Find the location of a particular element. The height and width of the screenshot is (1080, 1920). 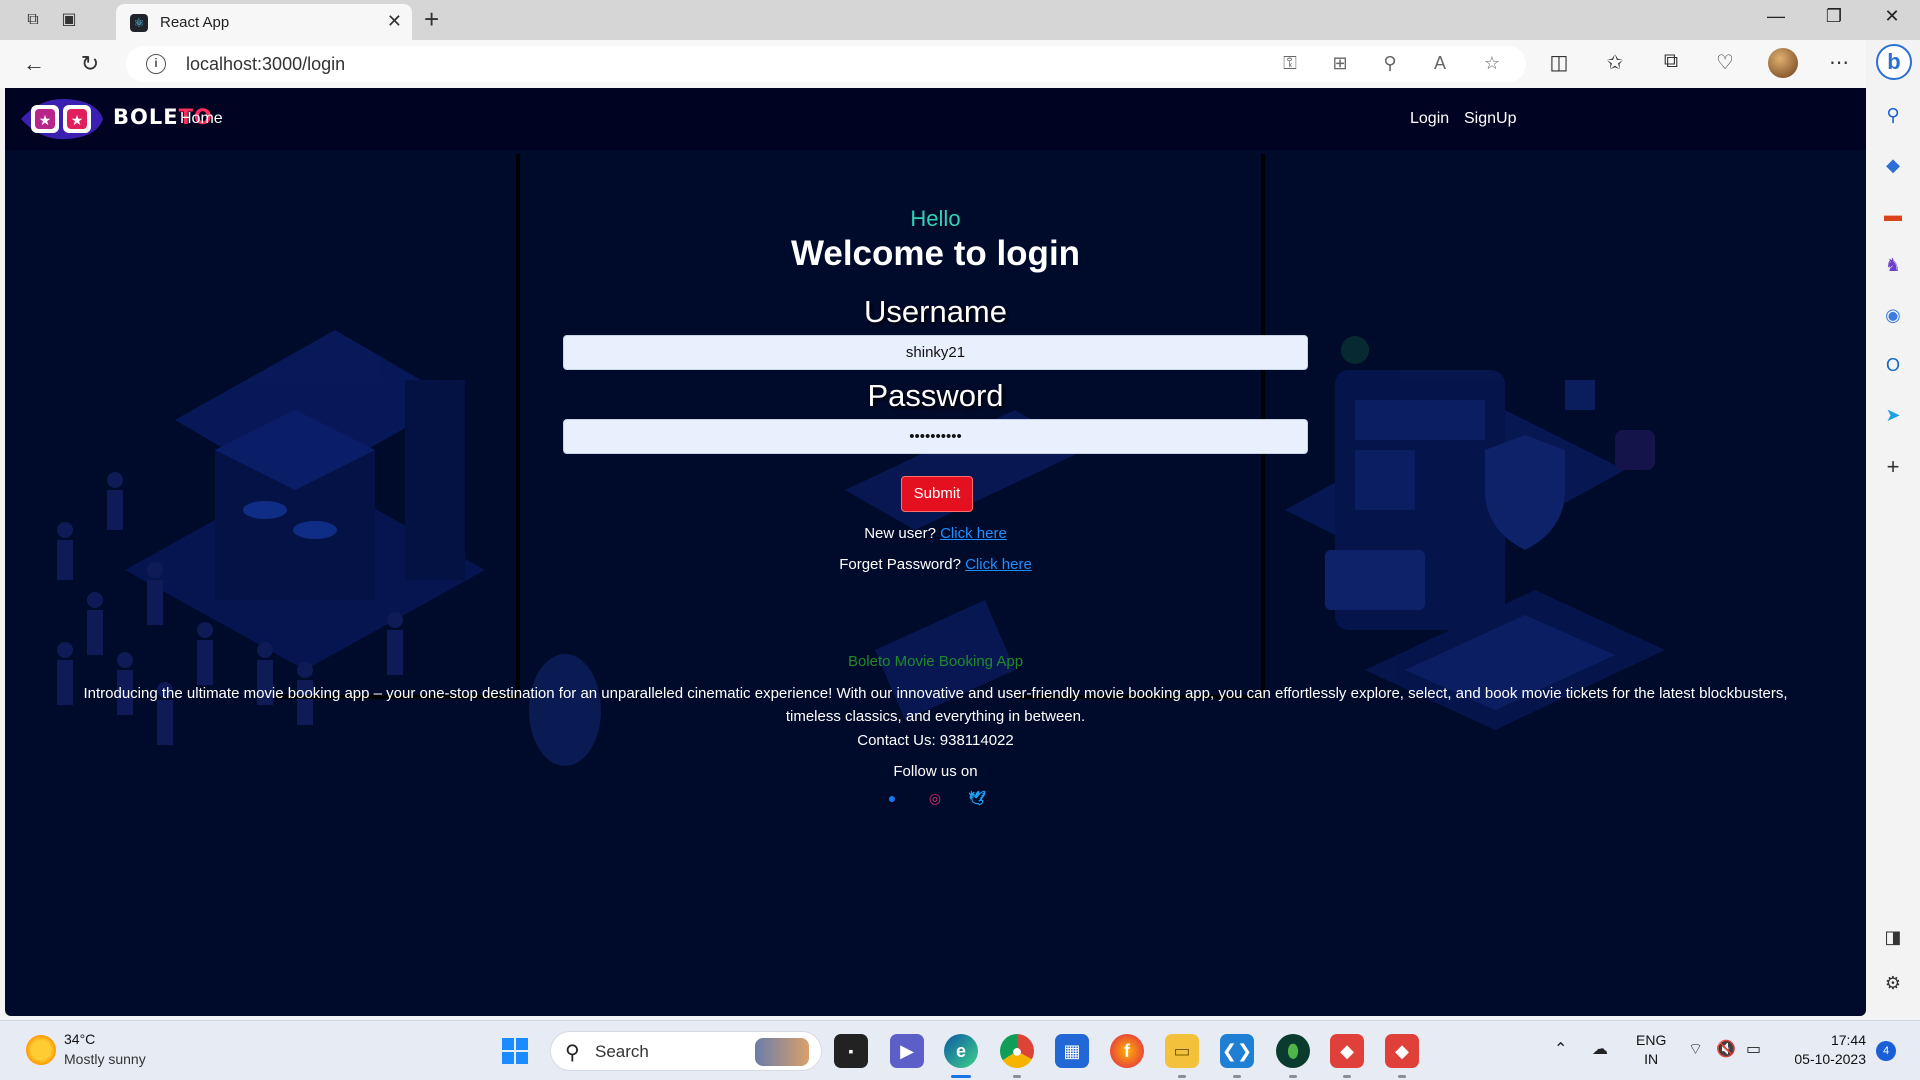

microsoft-store-icon: ▦ is located at coordinates (1072, 1051).